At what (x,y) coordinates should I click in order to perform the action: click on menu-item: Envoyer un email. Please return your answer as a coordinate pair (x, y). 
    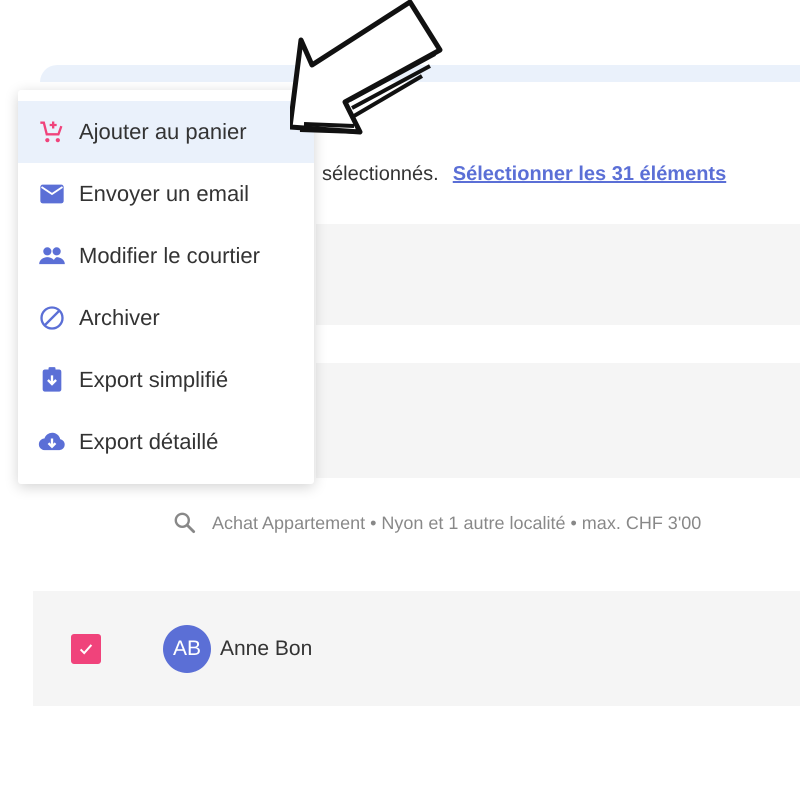
    Looking at the image, I should click on (166, 194).